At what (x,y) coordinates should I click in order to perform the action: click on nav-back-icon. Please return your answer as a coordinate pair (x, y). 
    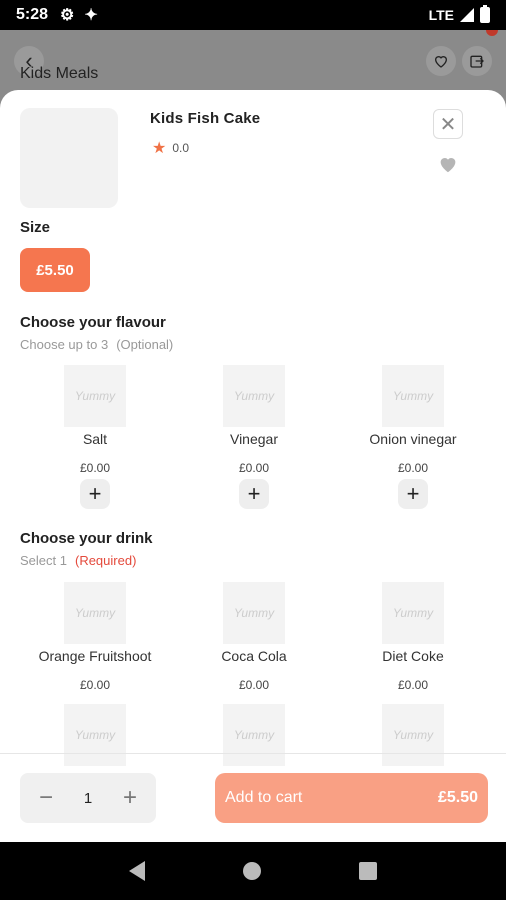
    Looking at the image, I should click on (137, 871).